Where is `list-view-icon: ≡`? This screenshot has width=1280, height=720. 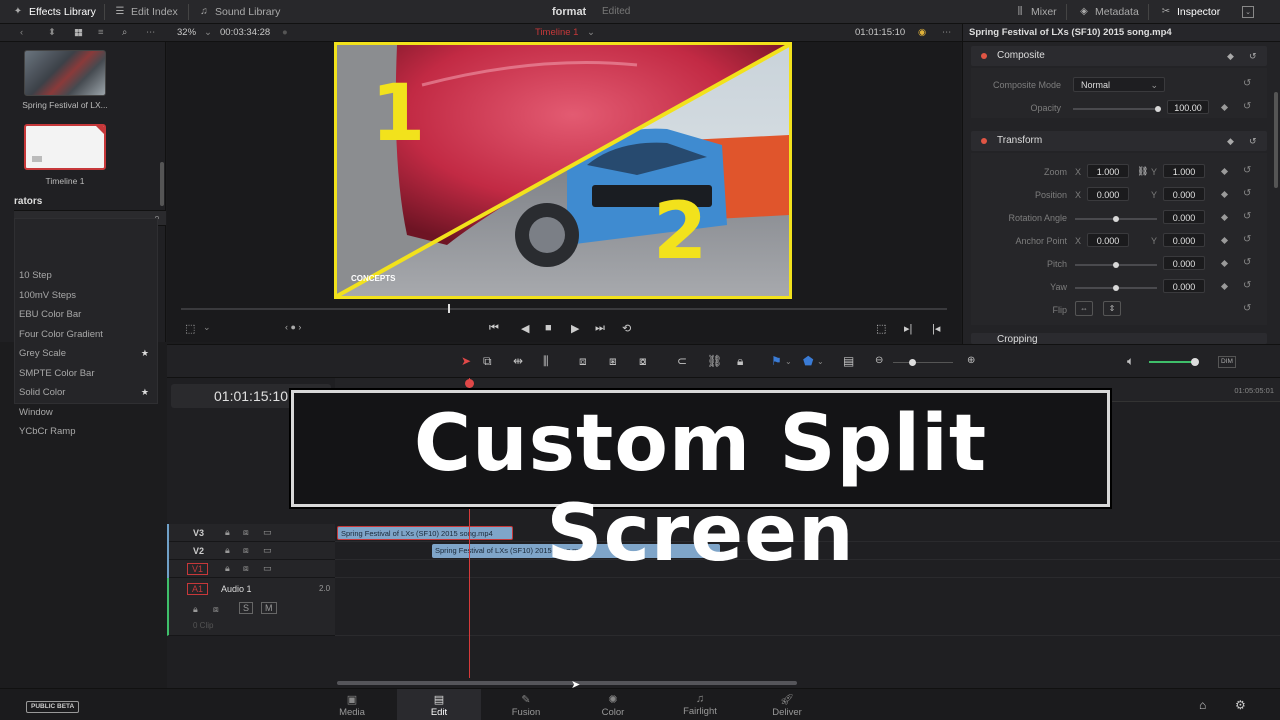
list-view-icon: ≡ is located at coordinates (101, 33).